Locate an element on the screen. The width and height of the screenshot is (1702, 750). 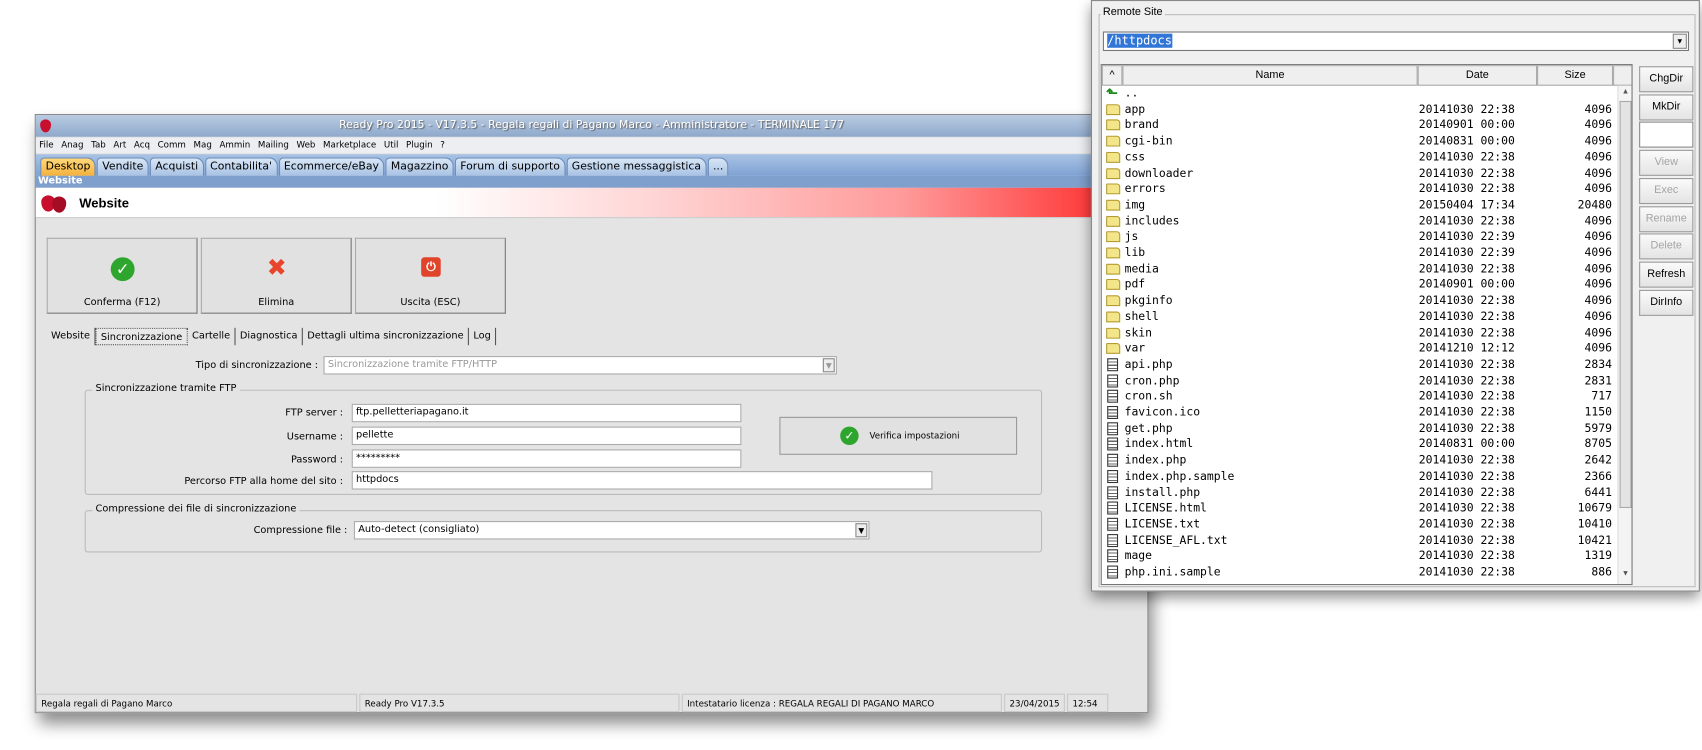
confirm-button: ✓ Conferma (F12) is located at coordinates (122, 275).